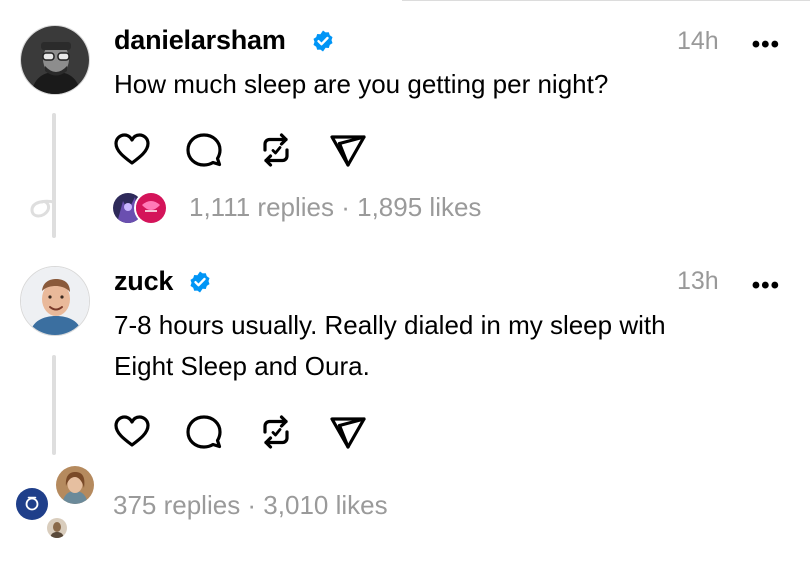 Image resolution: width=810 pixels, height=568 pixels. I want to click on avatar-danielarsham, so click(55, 60).